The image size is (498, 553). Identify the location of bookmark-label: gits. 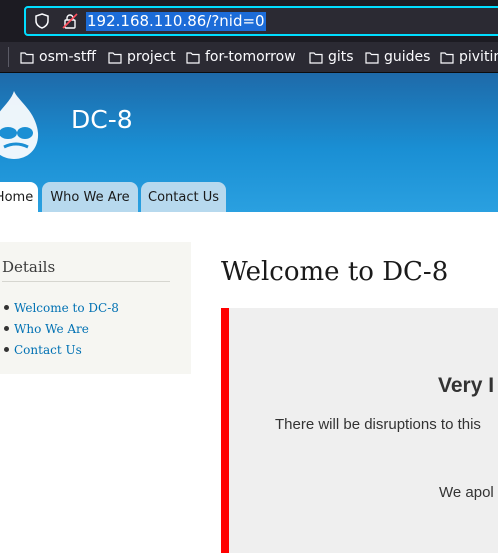
(341, 57).